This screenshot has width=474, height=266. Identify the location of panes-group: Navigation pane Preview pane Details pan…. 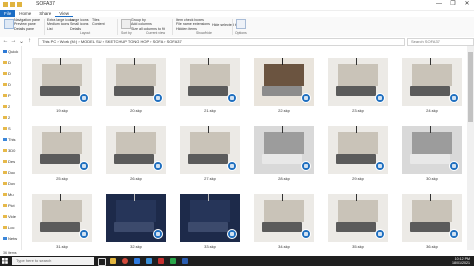
(27, 24).